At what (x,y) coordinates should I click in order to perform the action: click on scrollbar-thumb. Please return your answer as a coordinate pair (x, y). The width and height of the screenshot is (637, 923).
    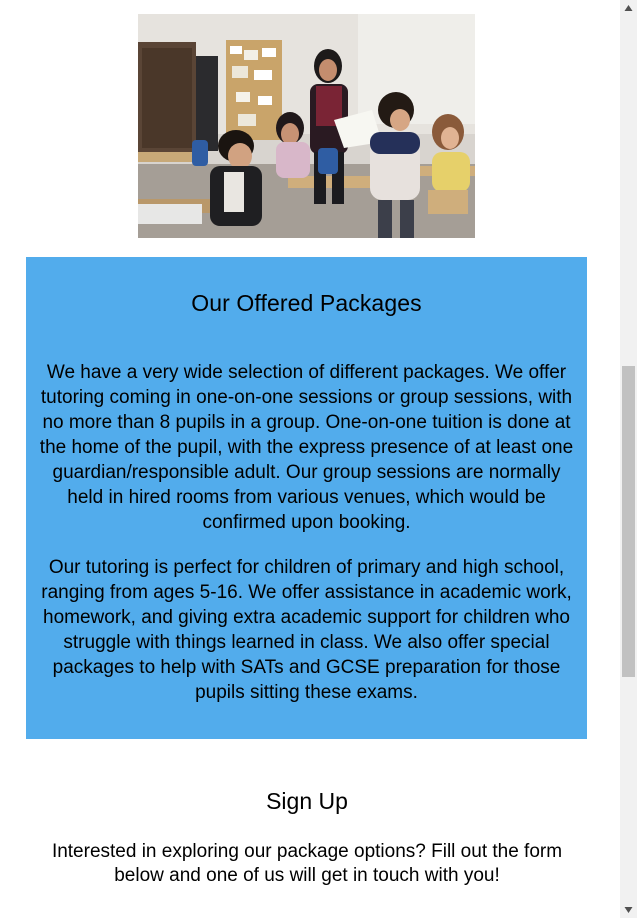
    Looking at the image, I should click on (628, 521).